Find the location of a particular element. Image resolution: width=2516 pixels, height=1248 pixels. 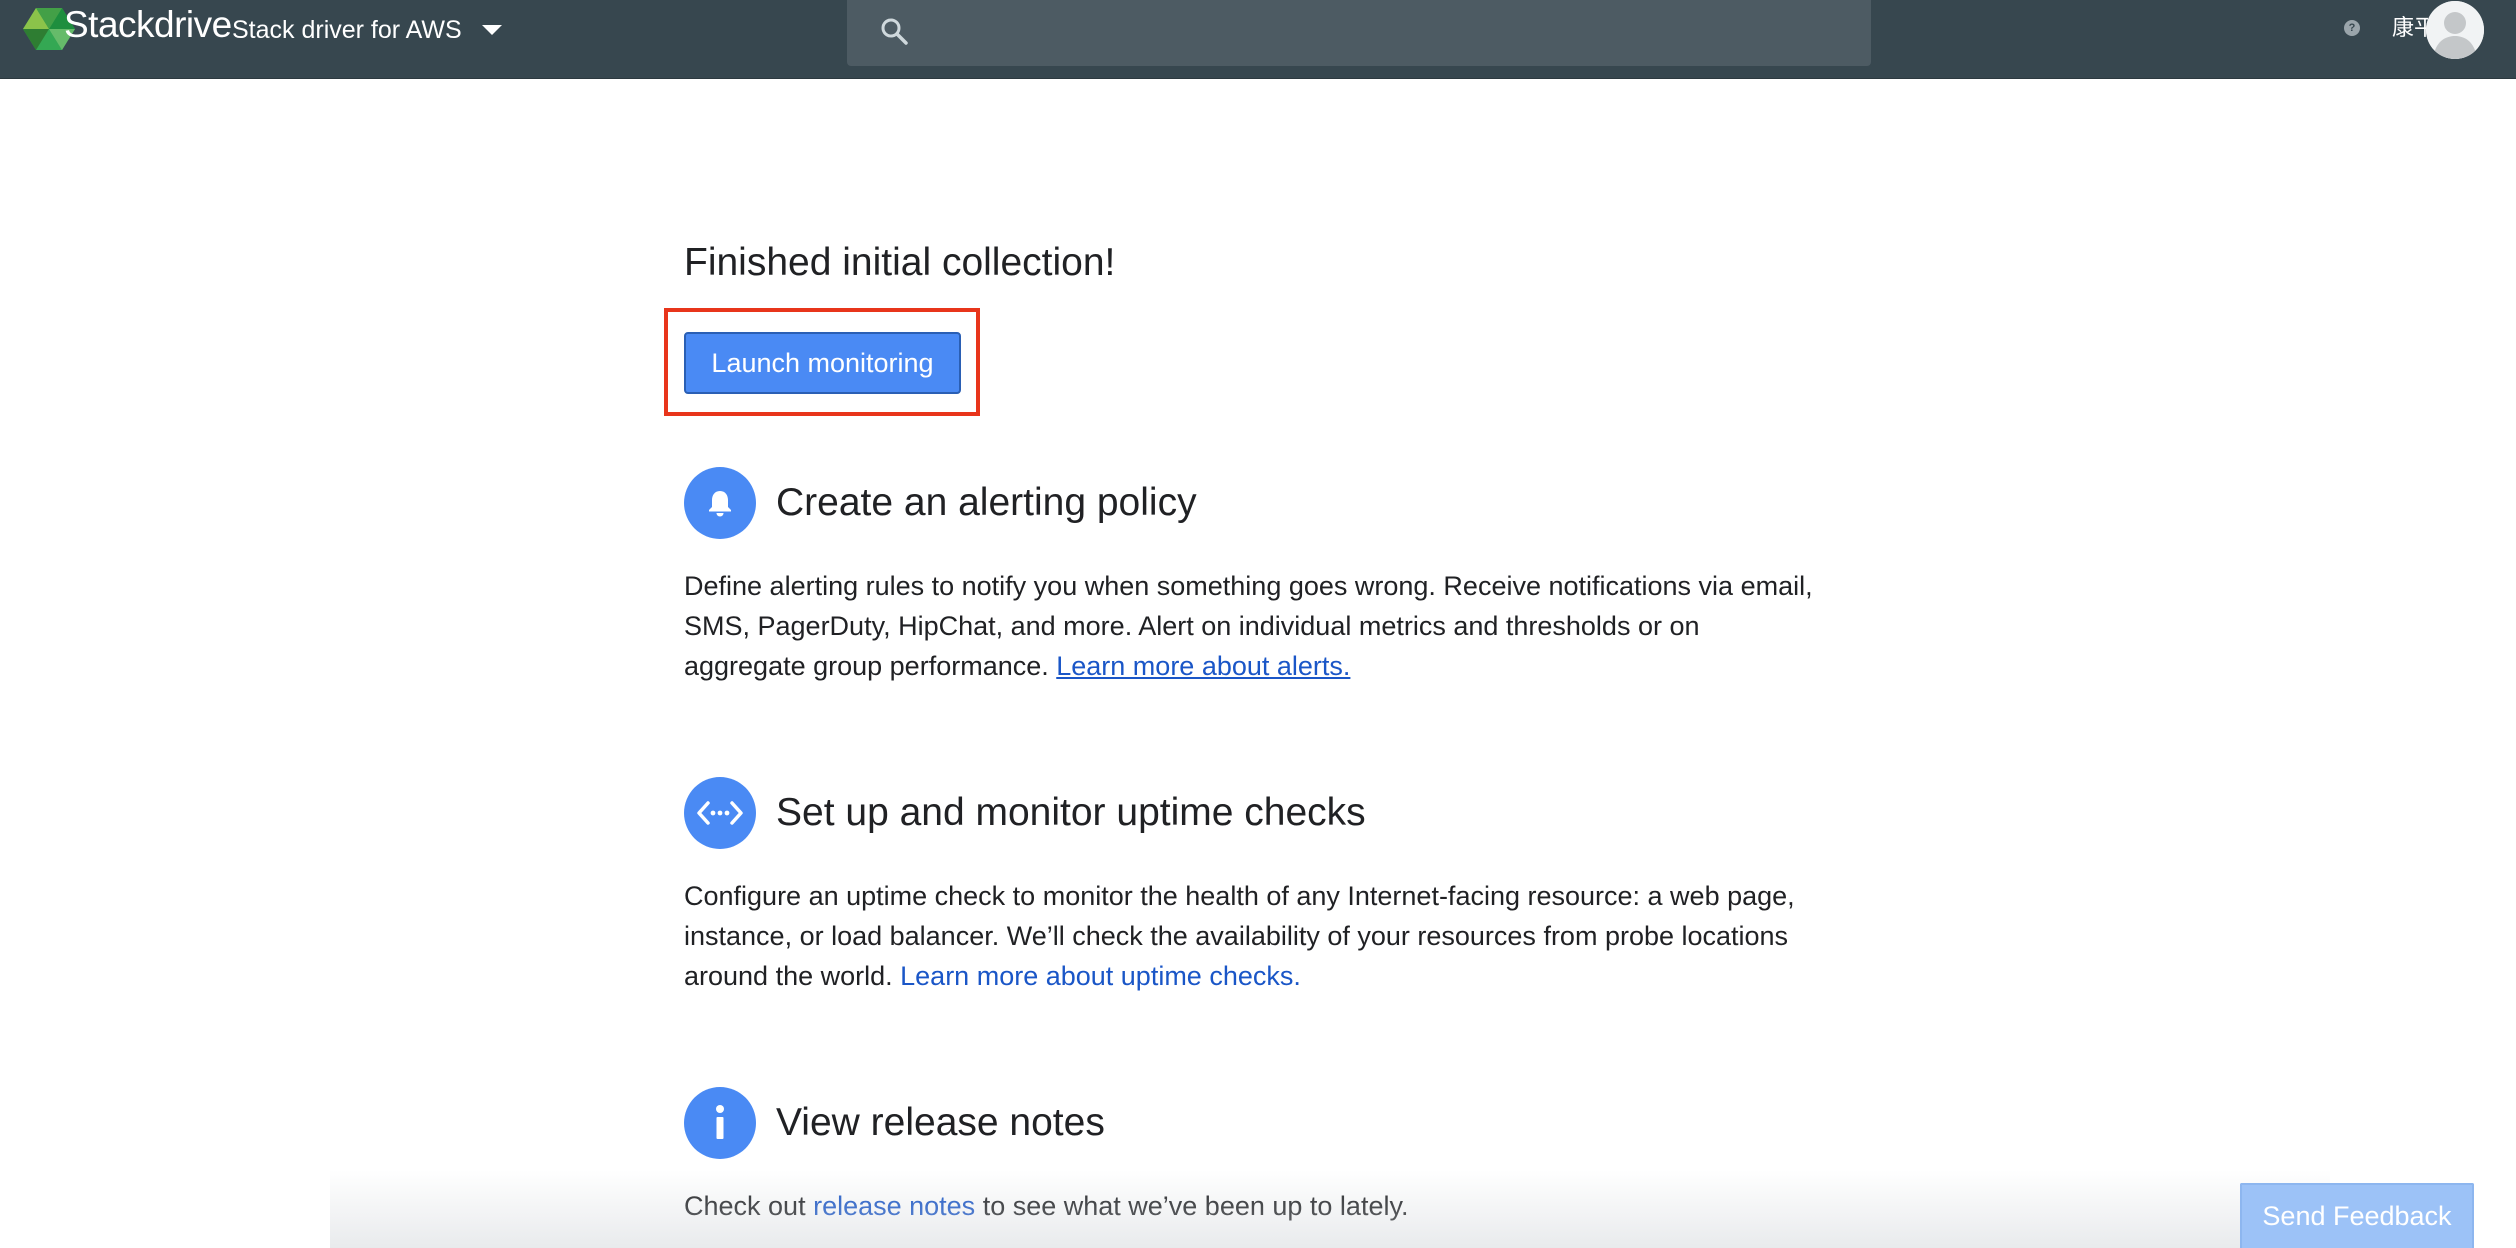

section-body-text: Check out is located at coordinates (749, 1206).